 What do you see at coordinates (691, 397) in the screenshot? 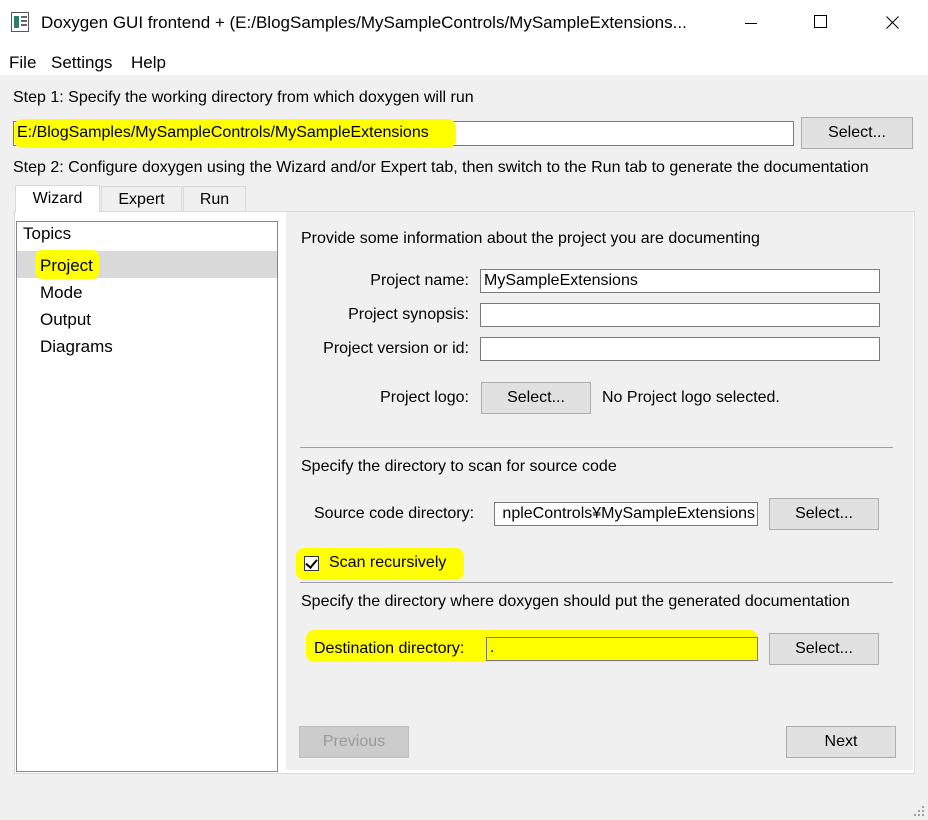
I see `project-logo-status: No Project logo selected.` at bounding box center [691, 397].